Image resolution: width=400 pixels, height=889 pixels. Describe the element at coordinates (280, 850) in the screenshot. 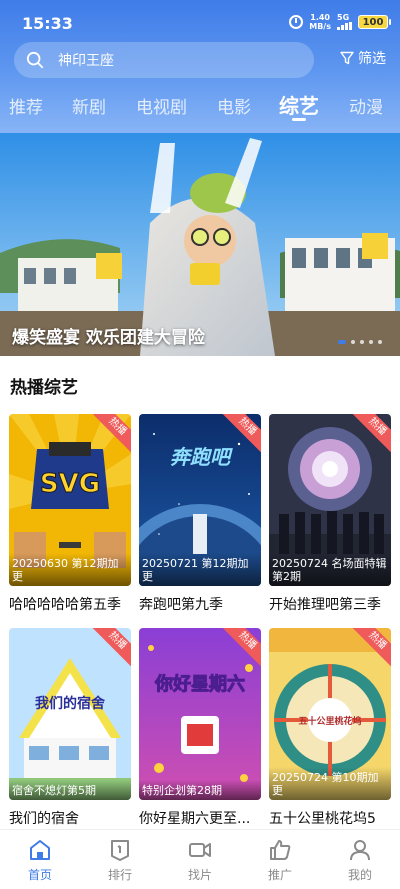

I see `thumb-up-icon` at that location.